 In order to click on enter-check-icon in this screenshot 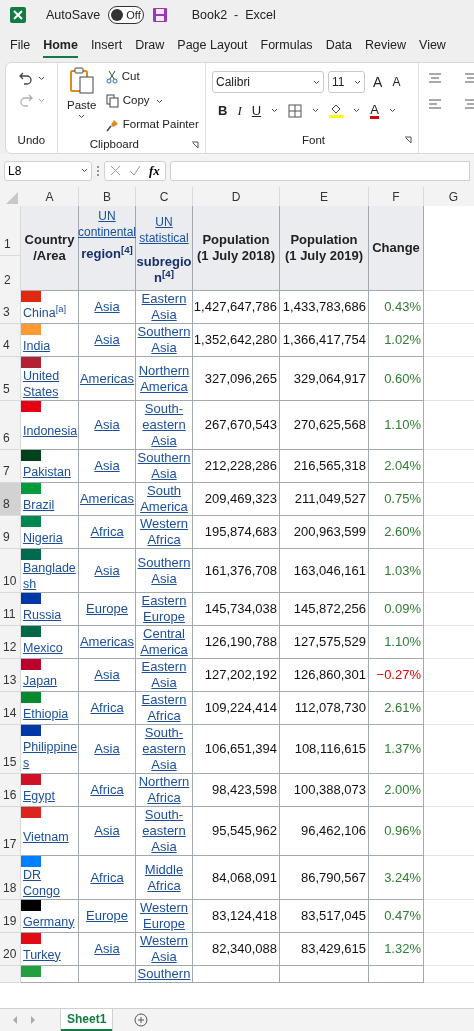, I will do `click(135, 170)`.